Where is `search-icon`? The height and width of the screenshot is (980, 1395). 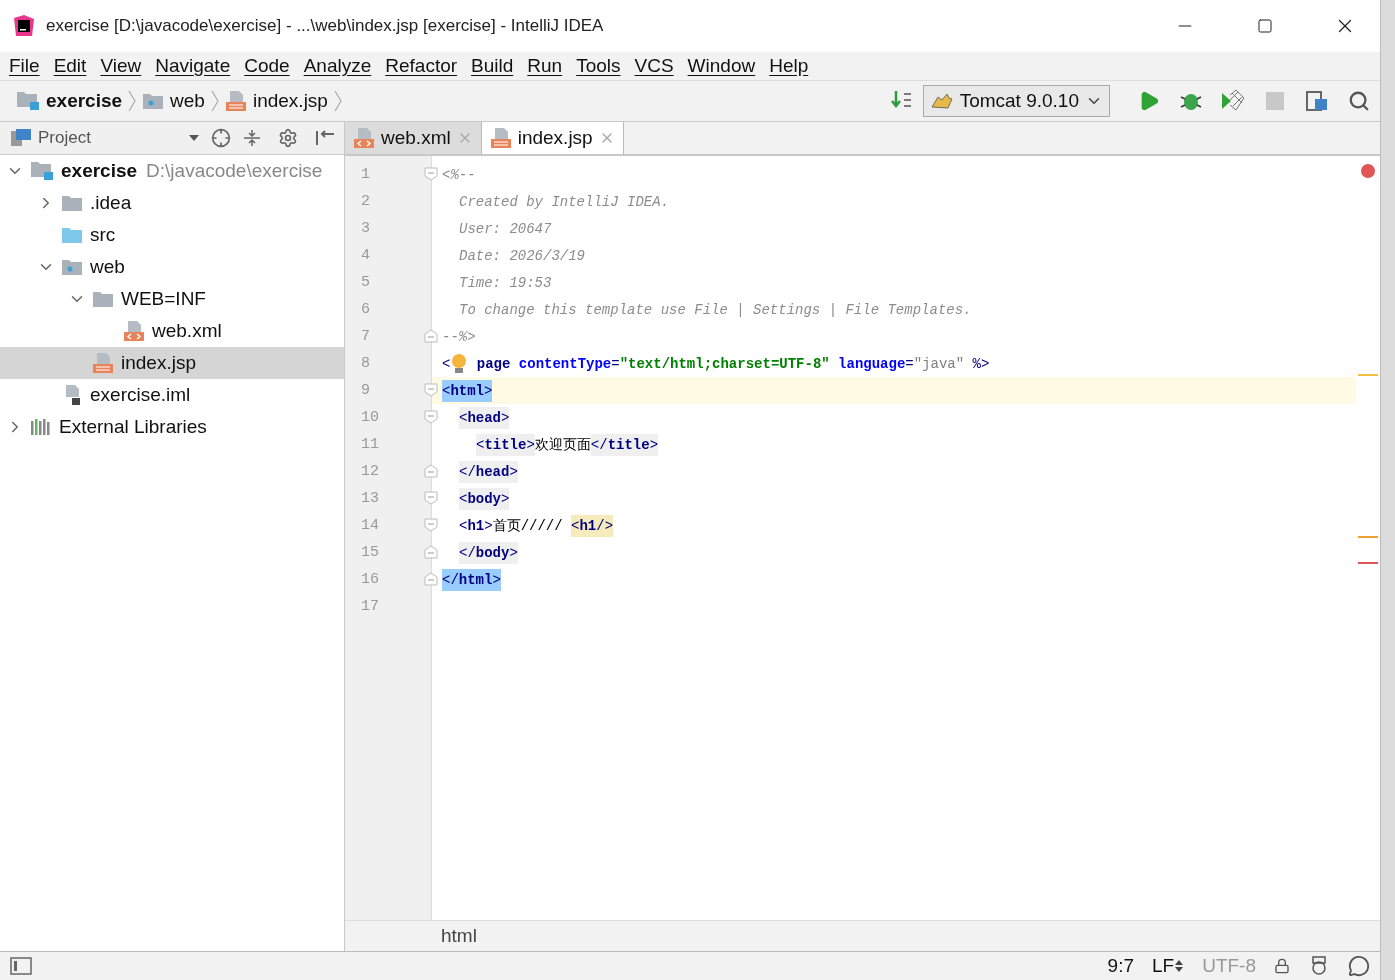
search-icon is located at coordinates (1359, 101).